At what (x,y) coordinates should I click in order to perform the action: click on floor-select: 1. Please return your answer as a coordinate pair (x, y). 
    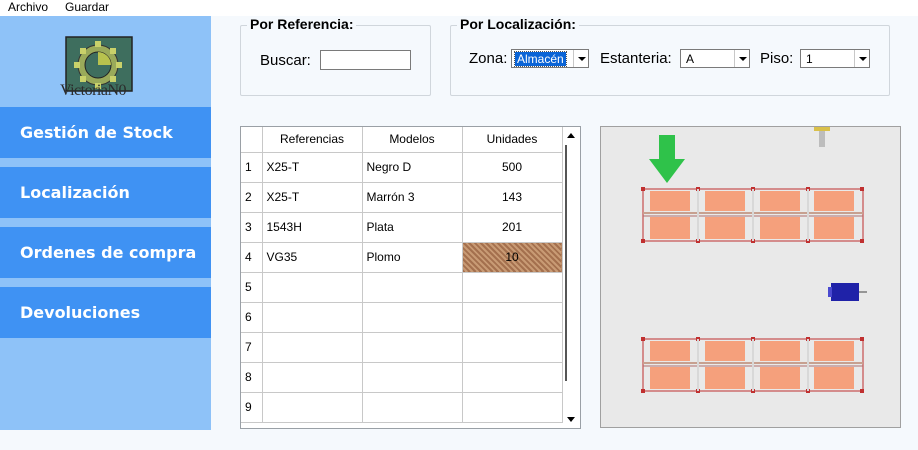
    Looking at the image, I should click on (835, 58).